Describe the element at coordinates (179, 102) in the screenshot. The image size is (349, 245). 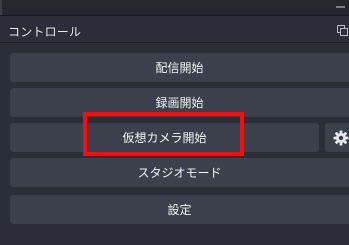
I see `start-recording-button: 録画開始` at that location.